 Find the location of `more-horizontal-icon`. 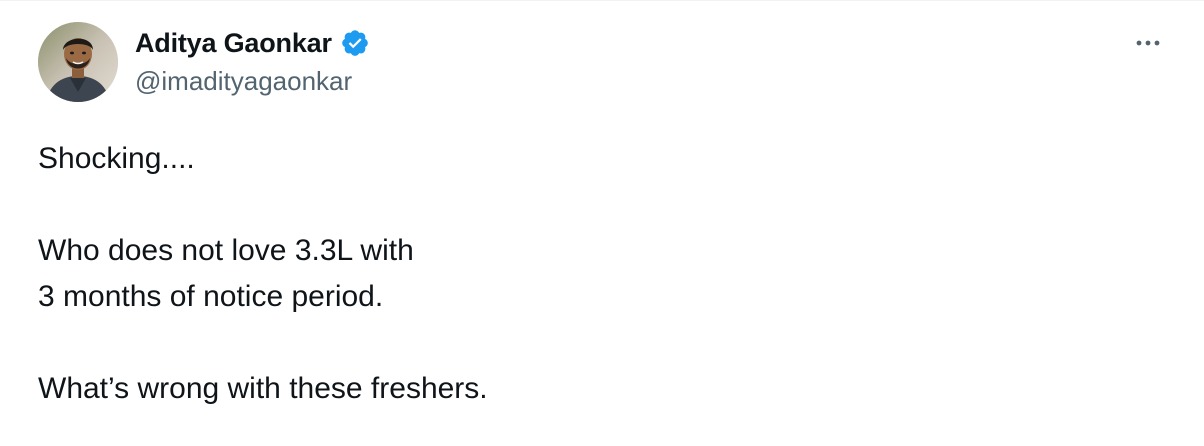

more-horizontal-icon is located at coordinates (1148, 43).